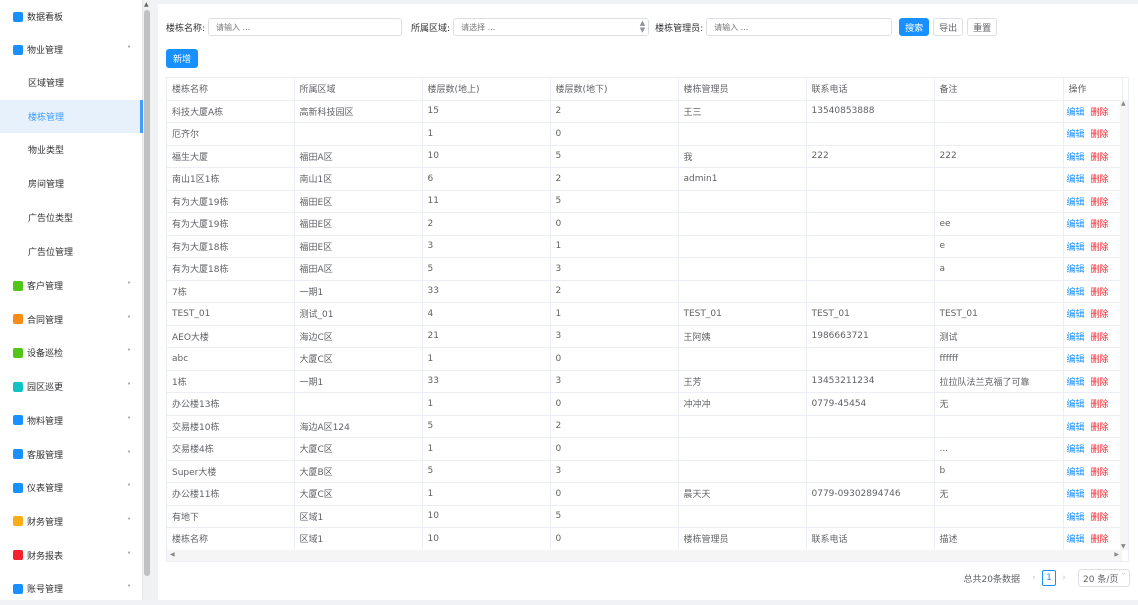  Describe the element at coordinates (71, 183) in the screenshot. I see `sidebar-subitem: 房间管理` at that location.